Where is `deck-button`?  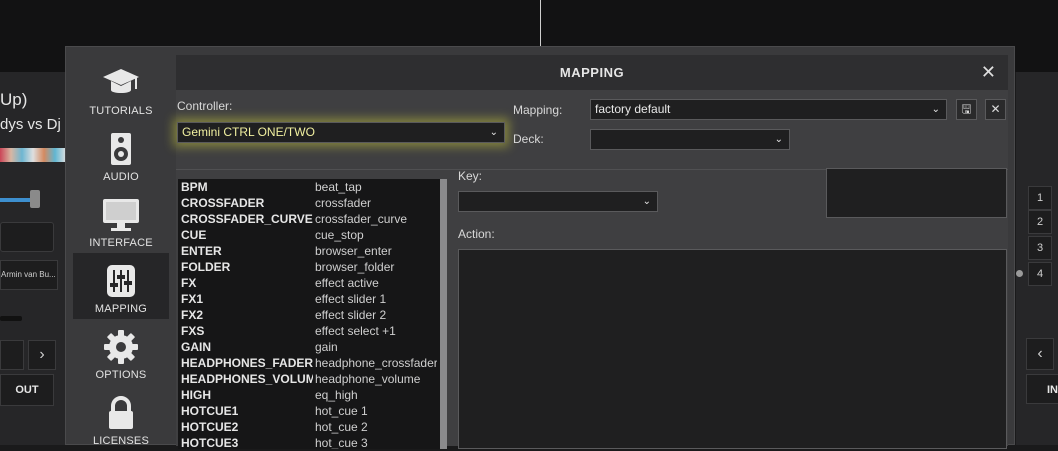
deck-button is located at coordinates (27, 237).